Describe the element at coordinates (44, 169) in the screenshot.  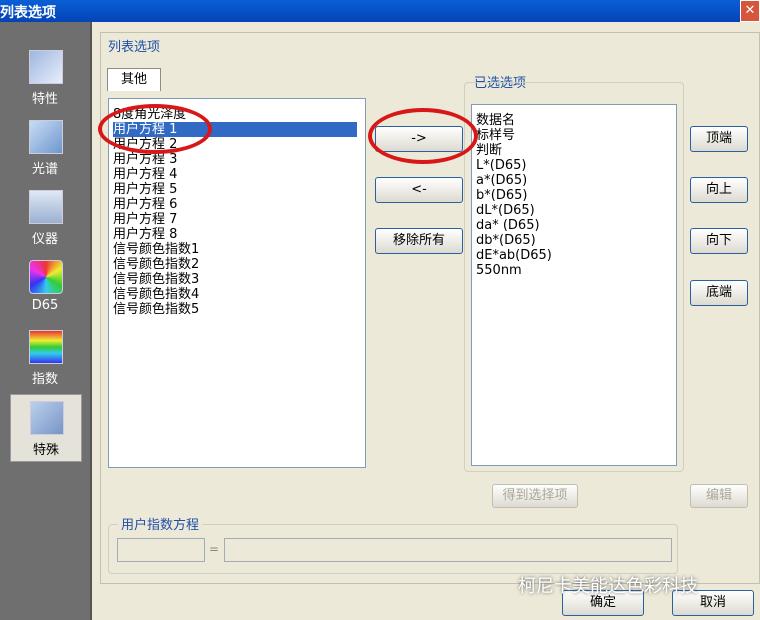
I see `sidebar-item-label: 光谱` at that location.